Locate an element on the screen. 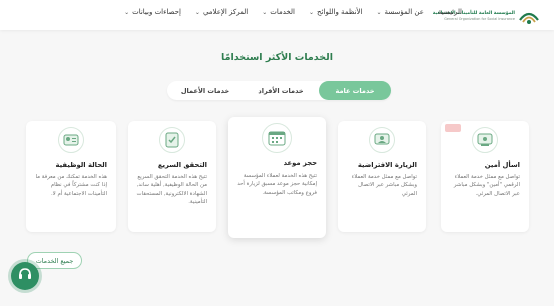  nav-item-home: الرئيسية is located at coordinates (450, 12).